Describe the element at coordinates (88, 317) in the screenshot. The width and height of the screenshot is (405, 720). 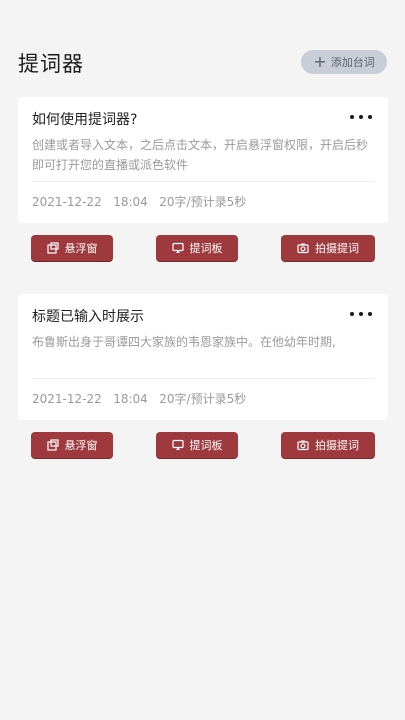
I see `script-title: 标题已输入时展示` at that location.